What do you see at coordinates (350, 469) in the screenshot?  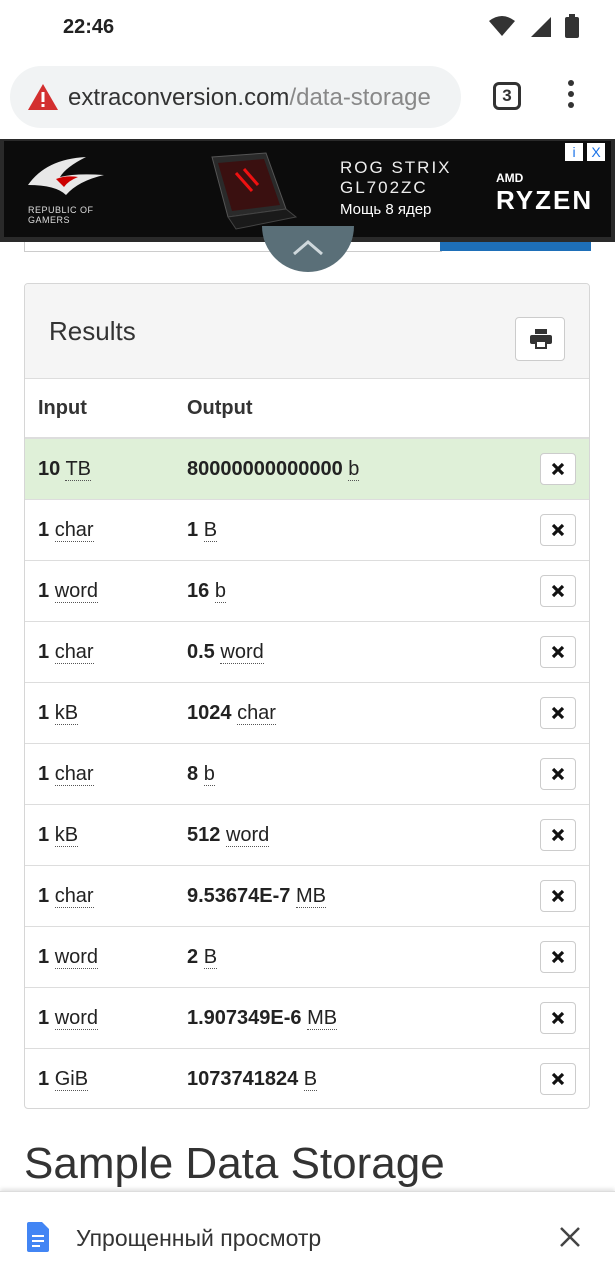 I see `output-cell: 80000000000000 b` at bounding box center [350, 469].